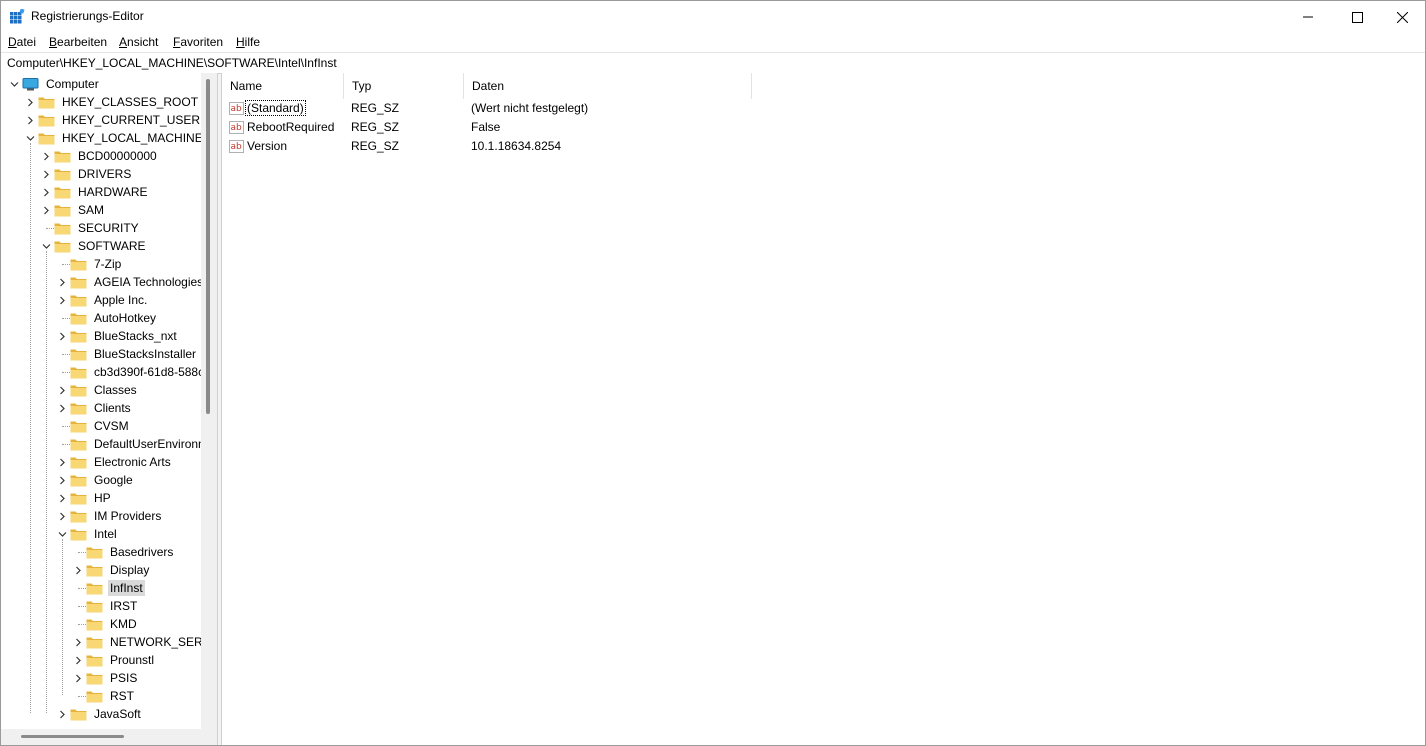 The image size is (1426, 746). I want to click on tree-item: NETWORK_SERVIC, so click(151, 642).